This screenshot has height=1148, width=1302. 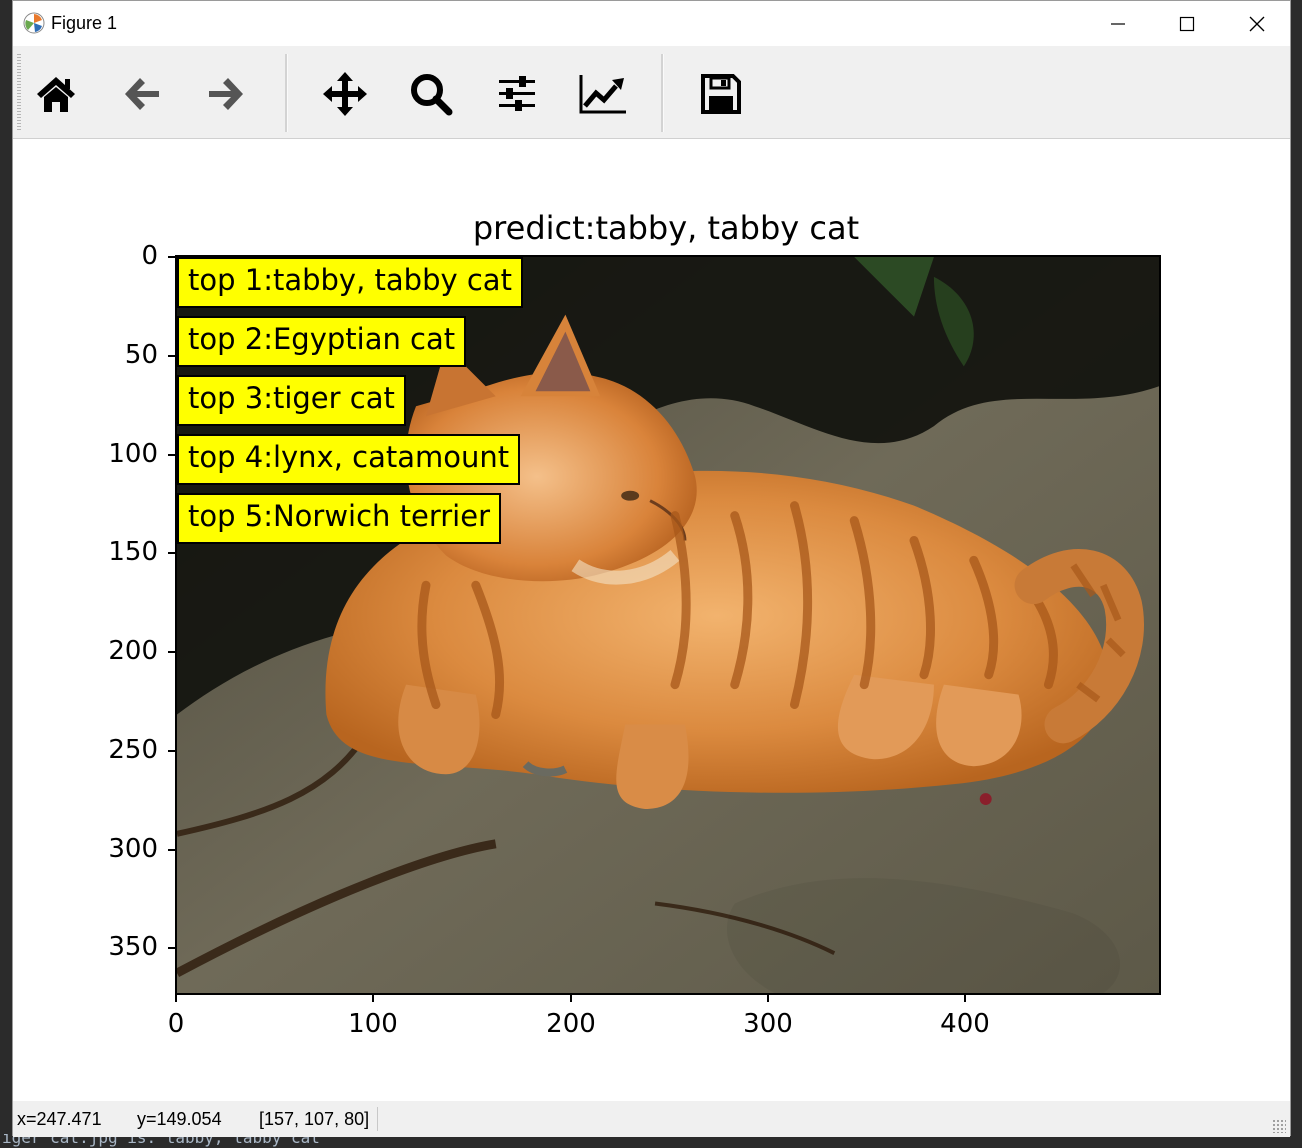 I want to click on save-button, so click(x=721, y=94).